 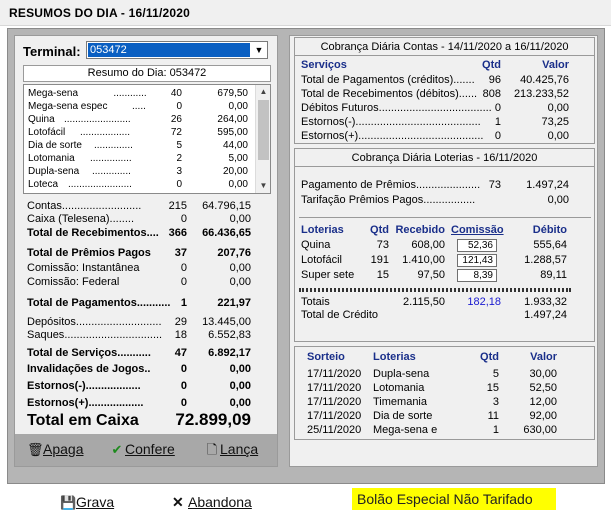 What do you see at coordinates (316, 245) in the screenshot?
I see `loteria-row-name: Quina` at bounding box center [316, 245].